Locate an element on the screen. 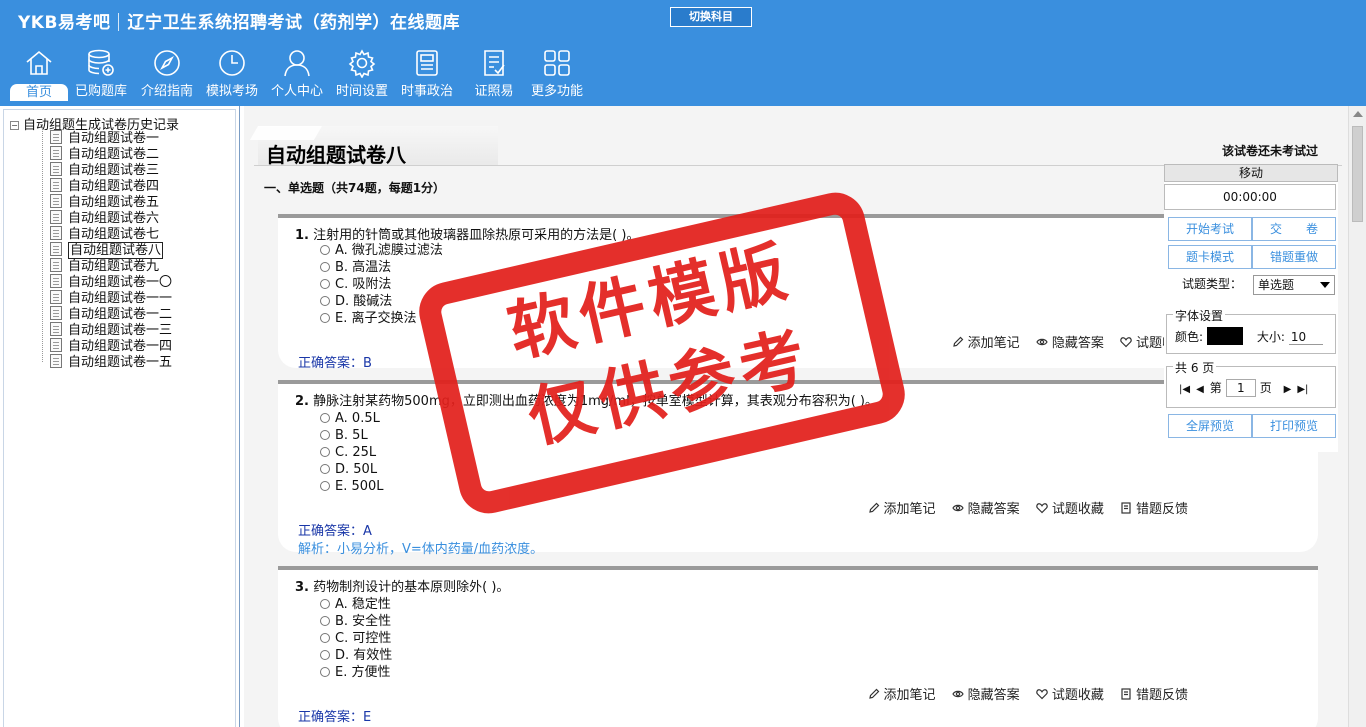 The height and width of the screenshot is (727, 1366). tree-item: 自动组题试卷一五 is located at coordinates (111, 362).